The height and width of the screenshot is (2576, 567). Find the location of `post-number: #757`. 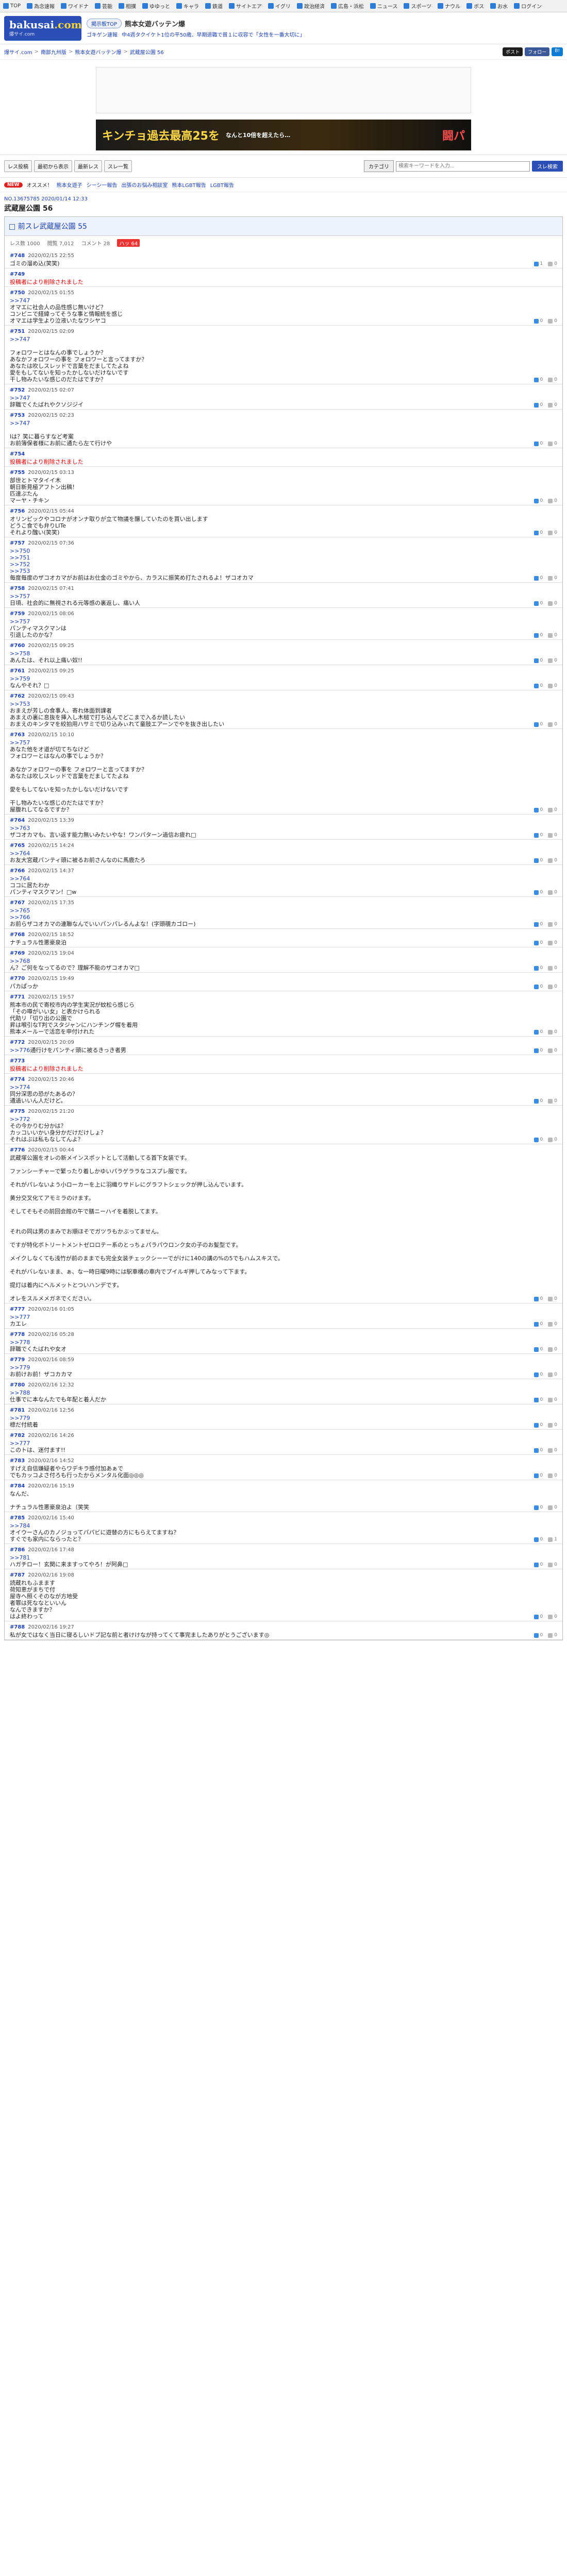

post-number: #757 is located at coordinates (17, 543).